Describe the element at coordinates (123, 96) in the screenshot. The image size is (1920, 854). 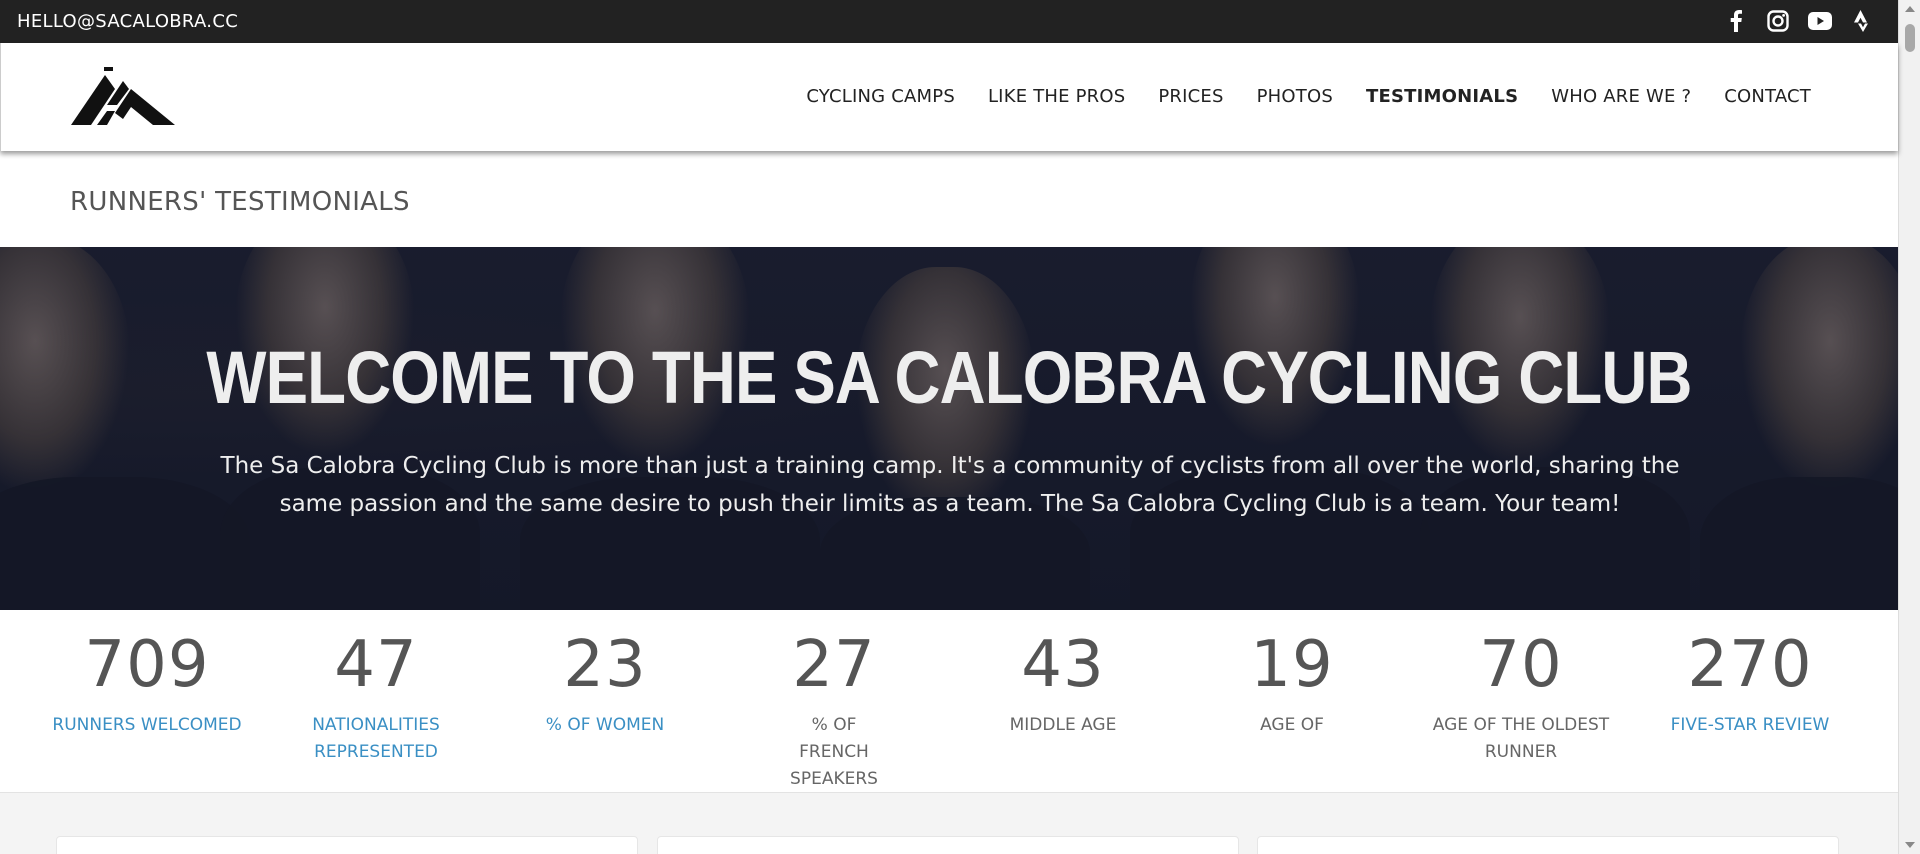
I see `site-logo` at that location.